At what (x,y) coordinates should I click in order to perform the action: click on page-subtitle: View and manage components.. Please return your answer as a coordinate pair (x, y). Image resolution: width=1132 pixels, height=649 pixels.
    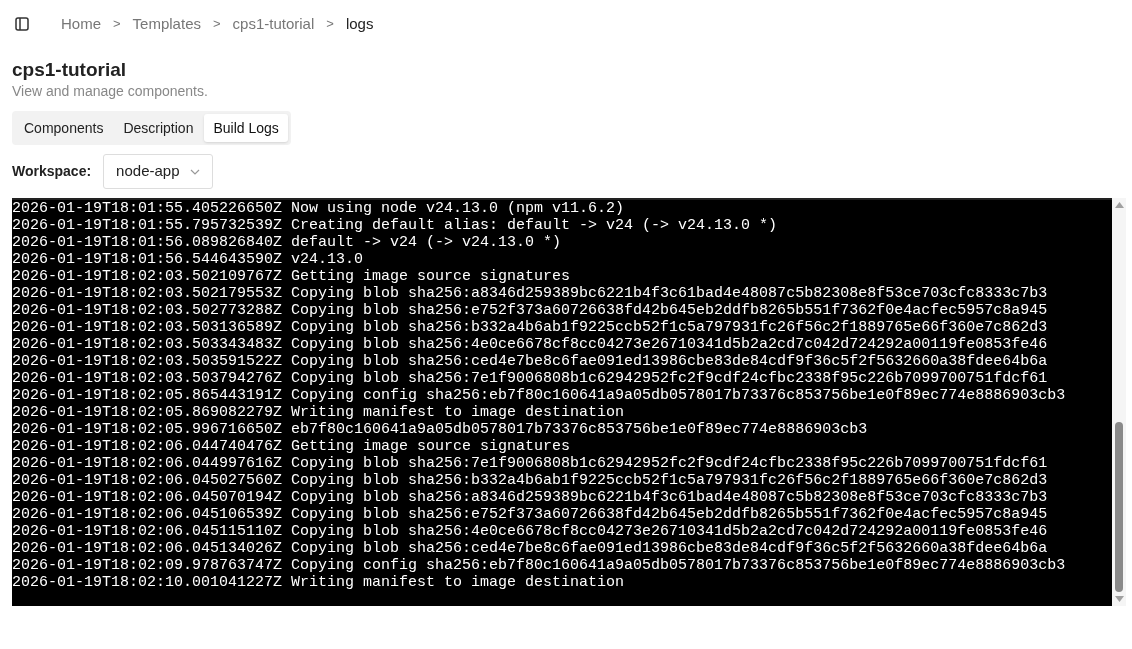
    Looking at the image, I should click on (110, 91).